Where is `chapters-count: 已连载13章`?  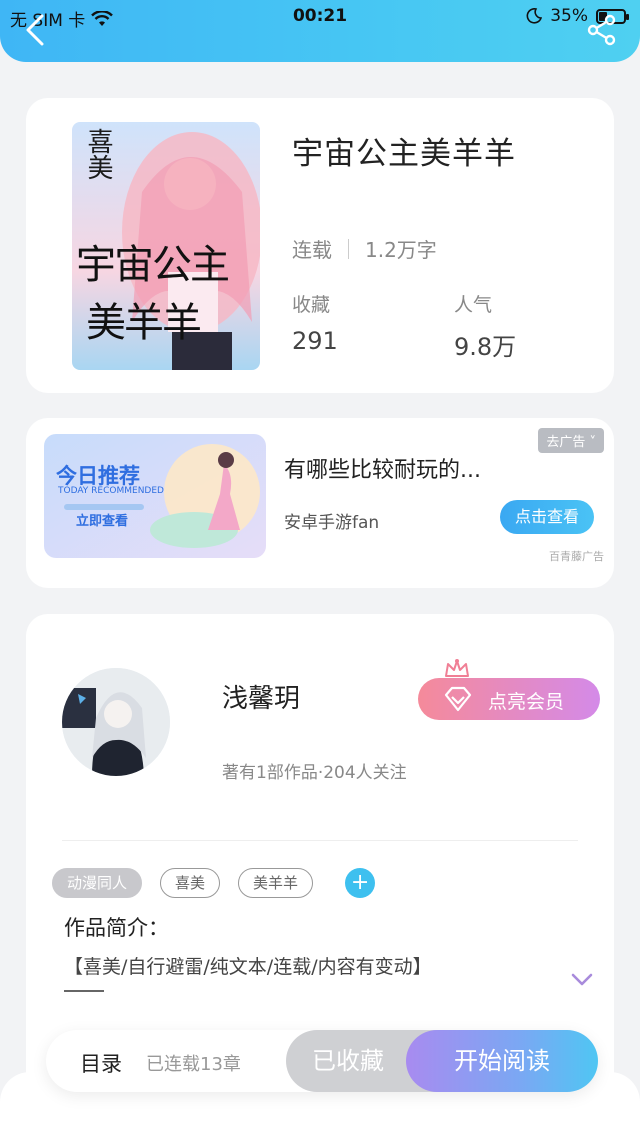 chapters-count: 已连载13章 is located at coordinates (193, 1064).